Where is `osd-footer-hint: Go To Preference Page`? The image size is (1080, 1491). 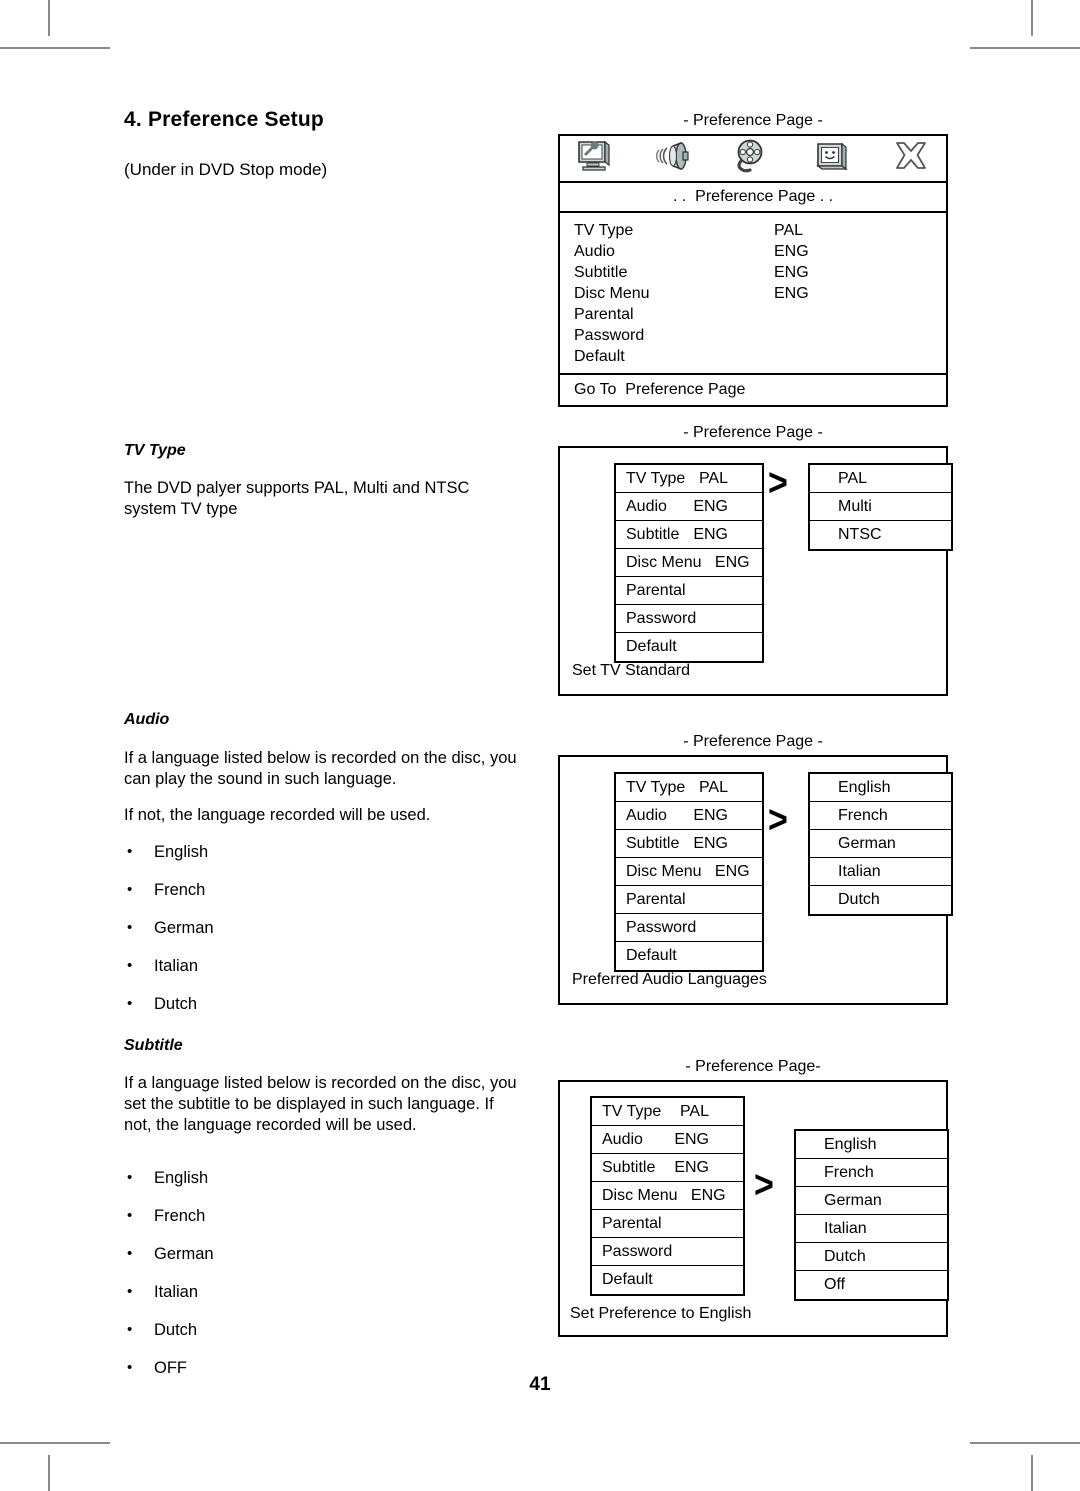 osd-footer-hint: Go To Preference Page is located at coordinates (753, 389).